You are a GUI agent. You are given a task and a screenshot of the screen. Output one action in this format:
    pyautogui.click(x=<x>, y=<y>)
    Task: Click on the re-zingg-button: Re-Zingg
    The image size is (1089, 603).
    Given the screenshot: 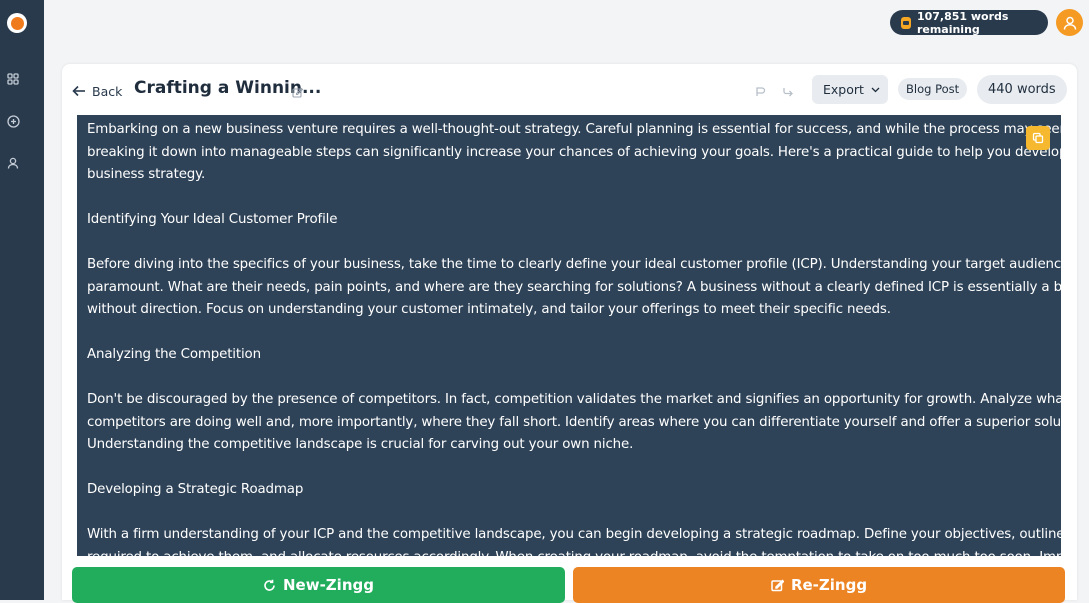 What is the action you would take?
    pyautogui.click(x=819, y=585)
    